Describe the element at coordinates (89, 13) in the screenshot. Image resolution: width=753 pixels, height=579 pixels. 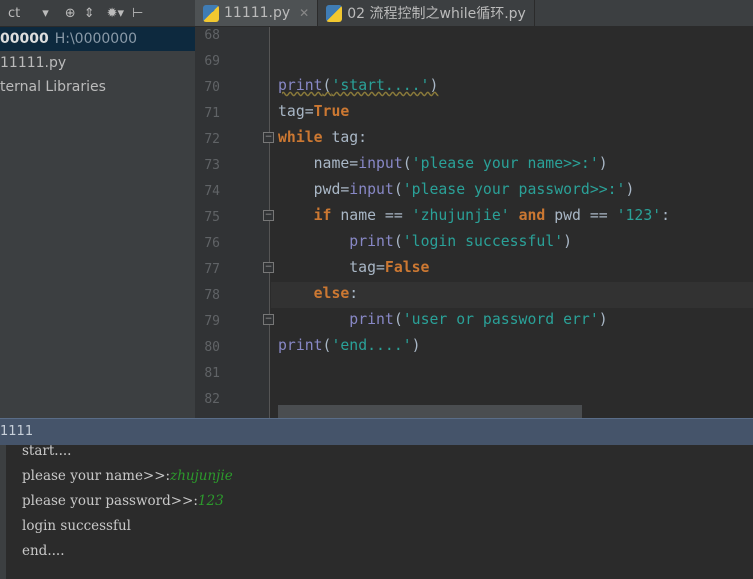
I see `collapse-icon: ⇕` at that location.